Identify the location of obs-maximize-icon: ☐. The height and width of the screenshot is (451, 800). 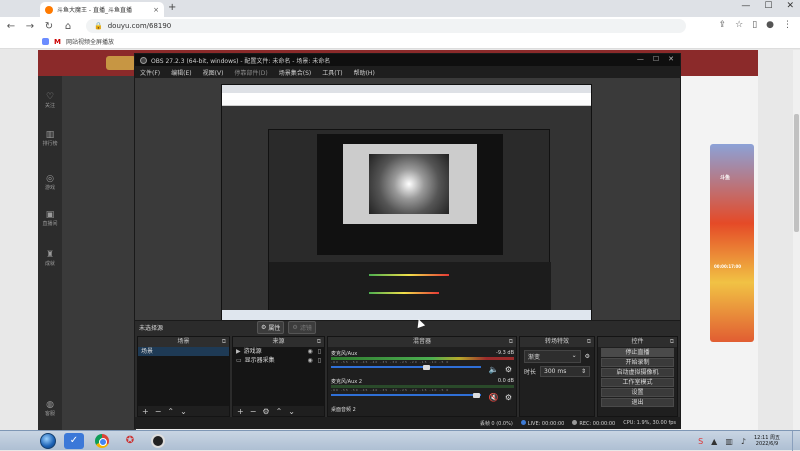
(656, 59).